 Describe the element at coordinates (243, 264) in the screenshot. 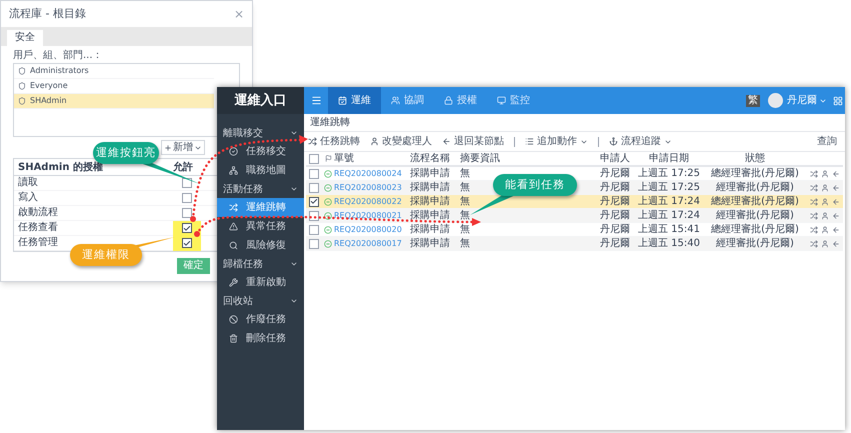

I see `sidebar-section: 歸檔任務` at that location.